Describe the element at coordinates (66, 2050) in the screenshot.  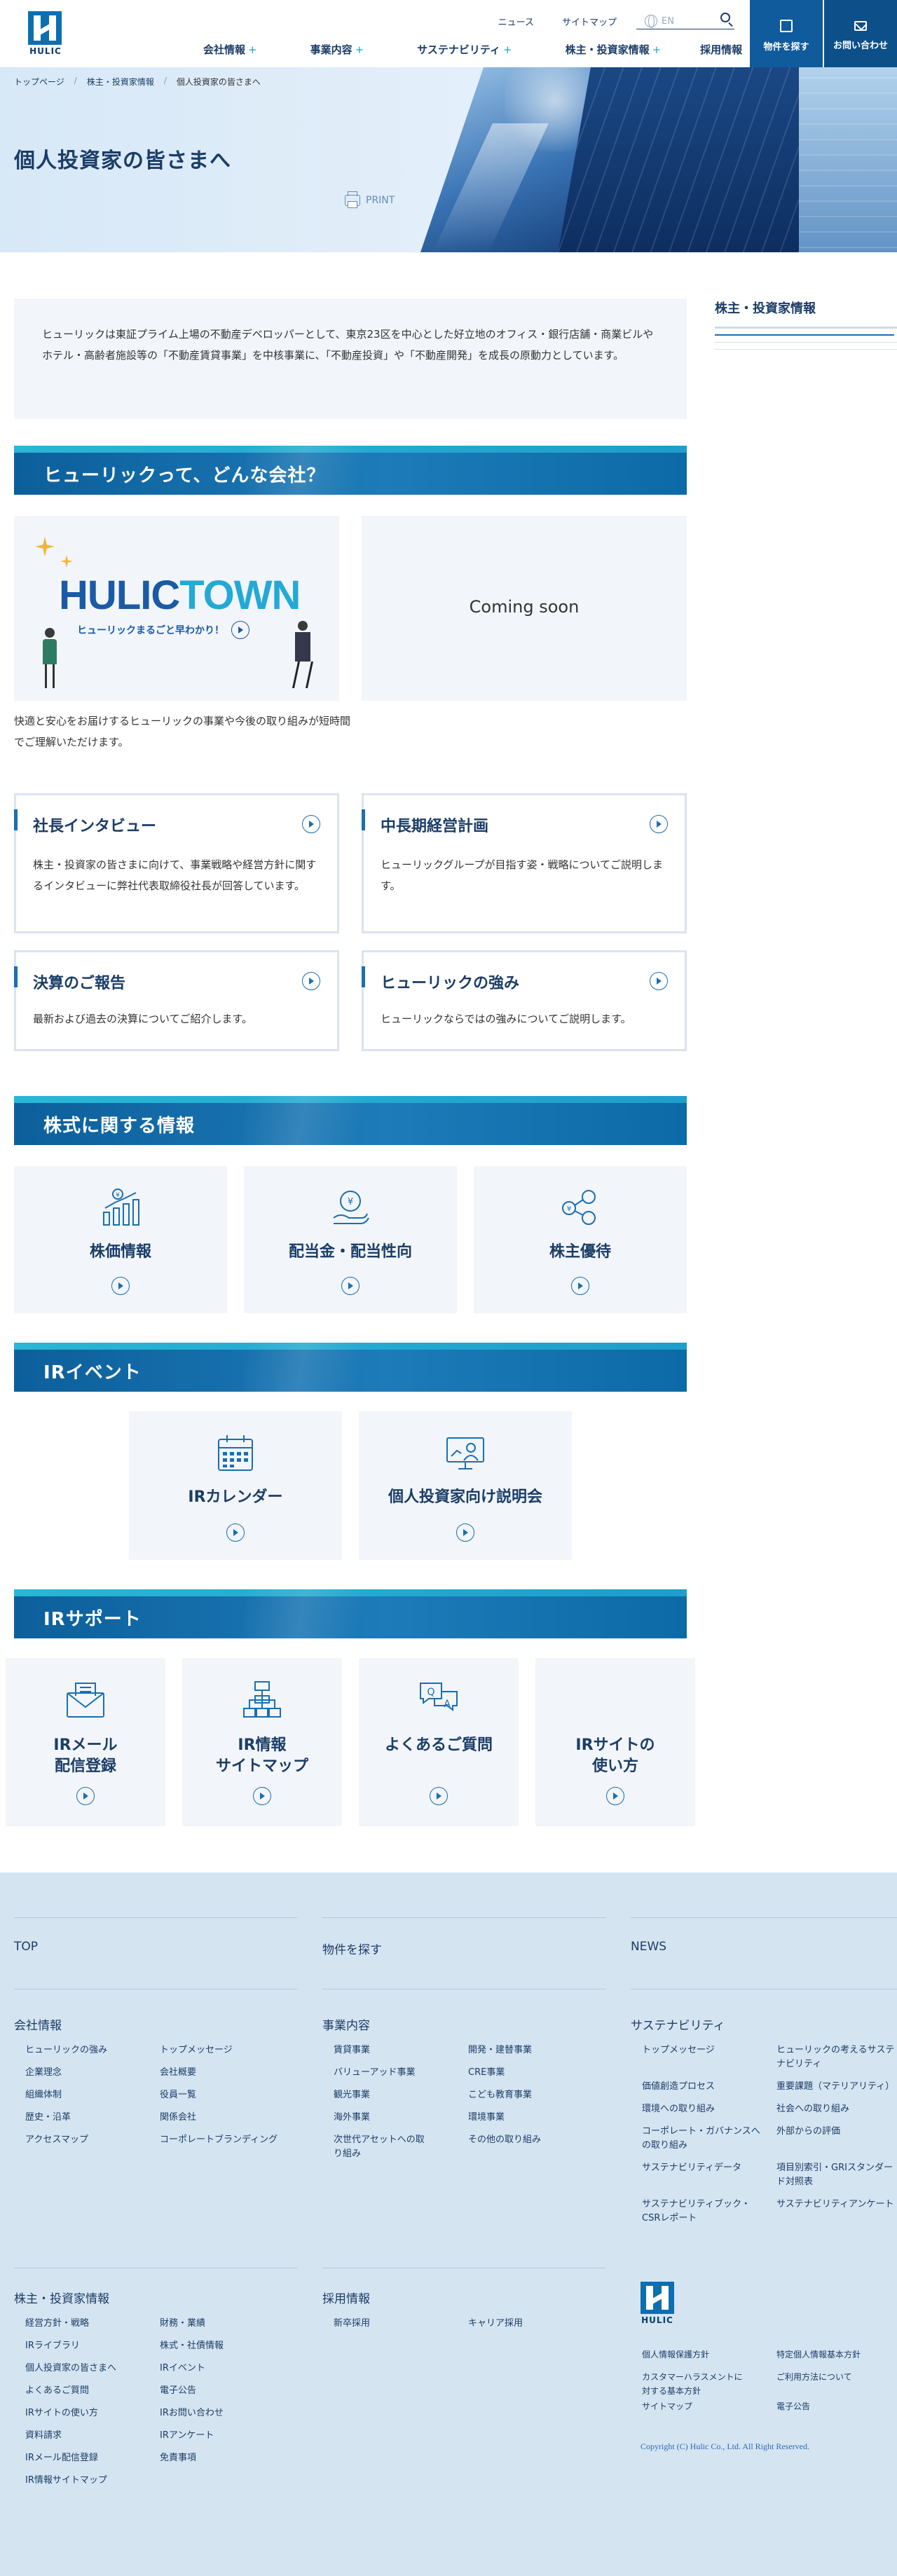
I see `footer-link: ヒューリックの強み` at that location.